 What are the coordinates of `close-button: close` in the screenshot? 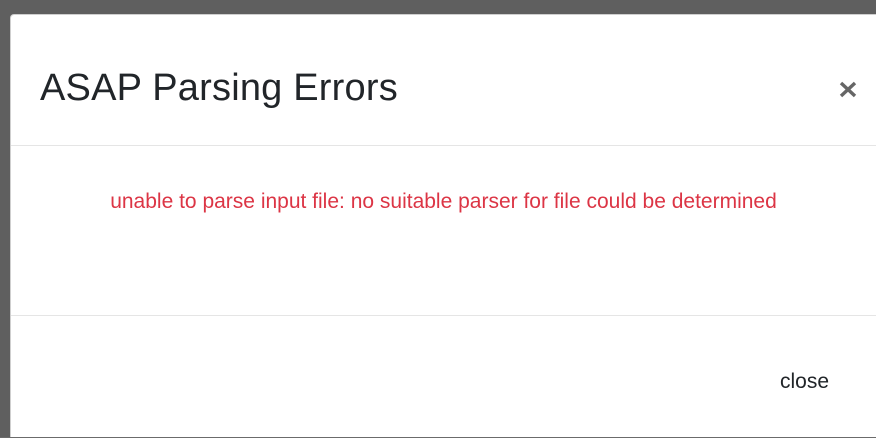 It's located at (804, 382).